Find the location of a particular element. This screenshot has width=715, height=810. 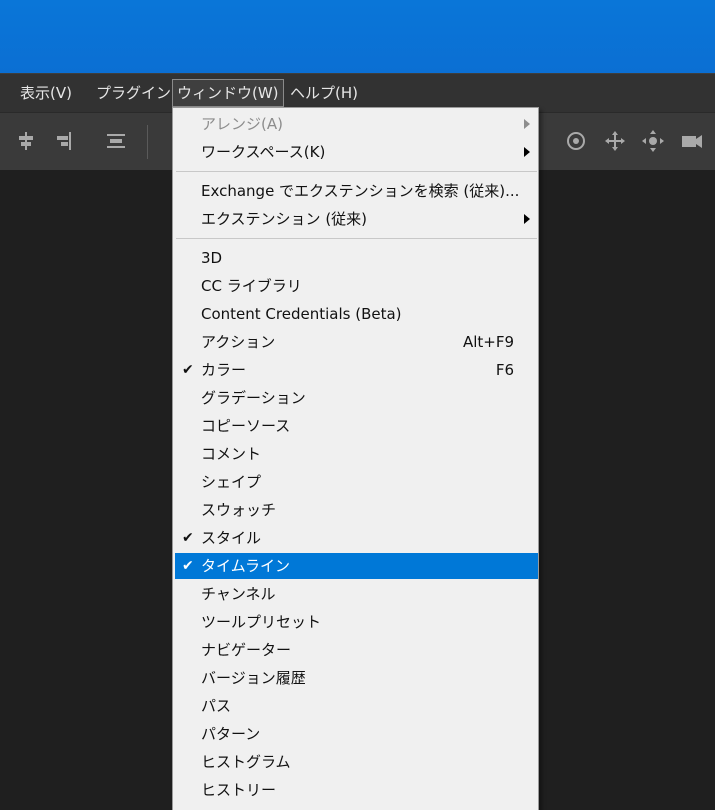

menu-item-styles: ✔ スタイル is located at coordinates (356, 538).